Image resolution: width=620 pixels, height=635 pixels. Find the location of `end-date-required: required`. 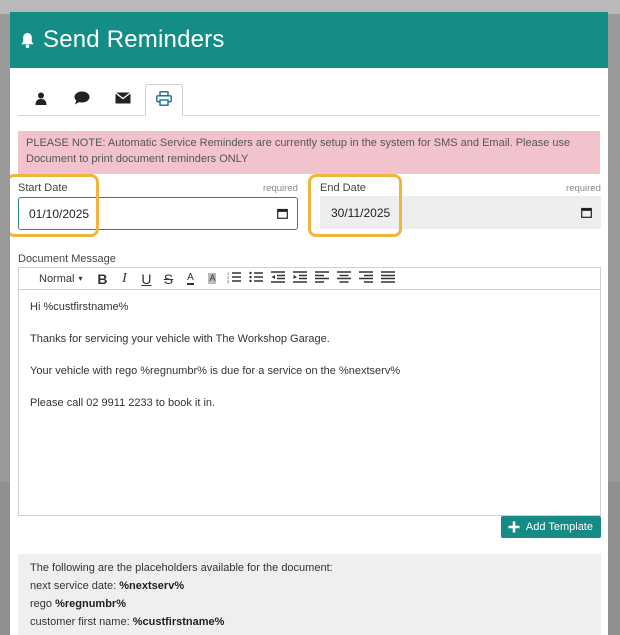

end-date-required: required is located at coordinates (583, 188).